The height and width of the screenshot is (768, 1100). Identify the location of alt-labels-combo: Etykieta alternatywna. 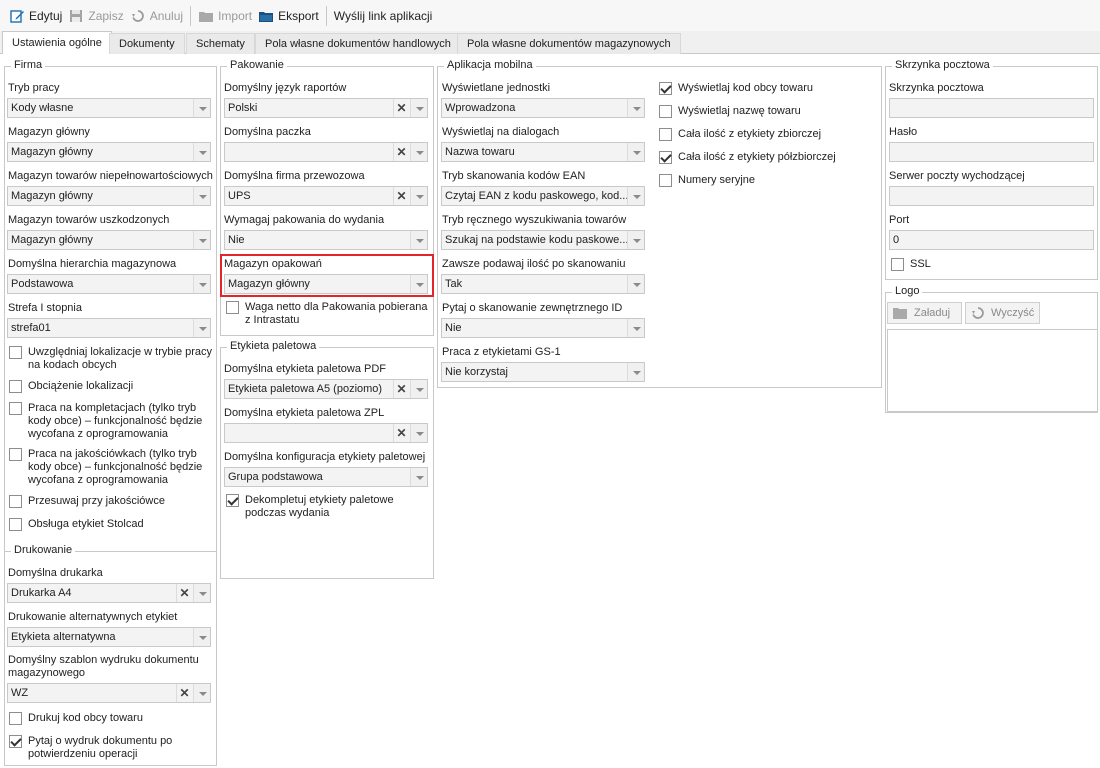
(109, 637).